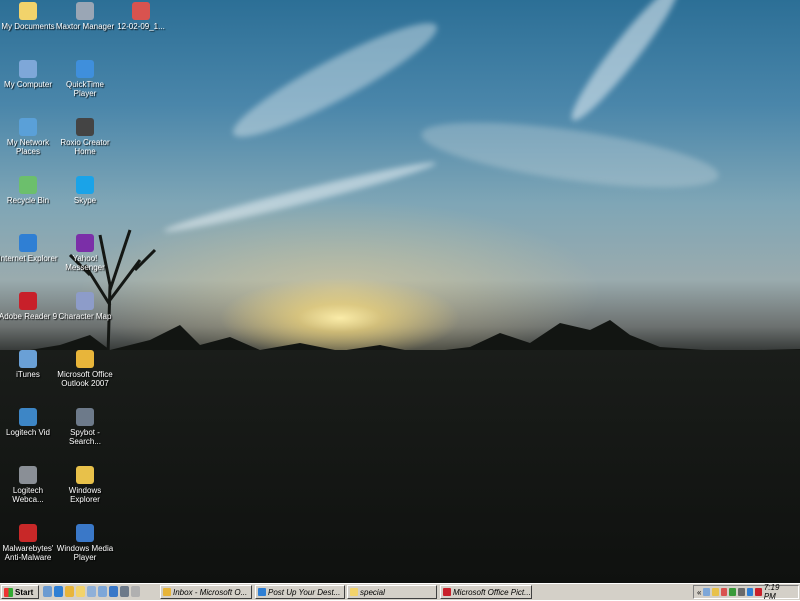 The image size is (800, 601). What do you see at coordinates (8, 592) in the screenshot?
I see `windows-logo-icon` at bounding box center [8, 592].